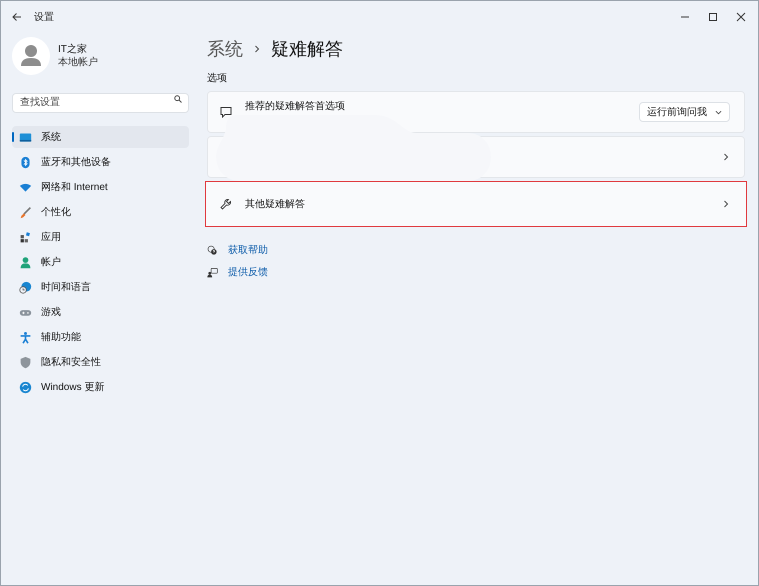 The width and height of the screenshot is (759, 586). What do you see at coordinates (100, 337) in the screenshot?
I see `nav-item: 辅助功能` at bounding box center [100, 337].